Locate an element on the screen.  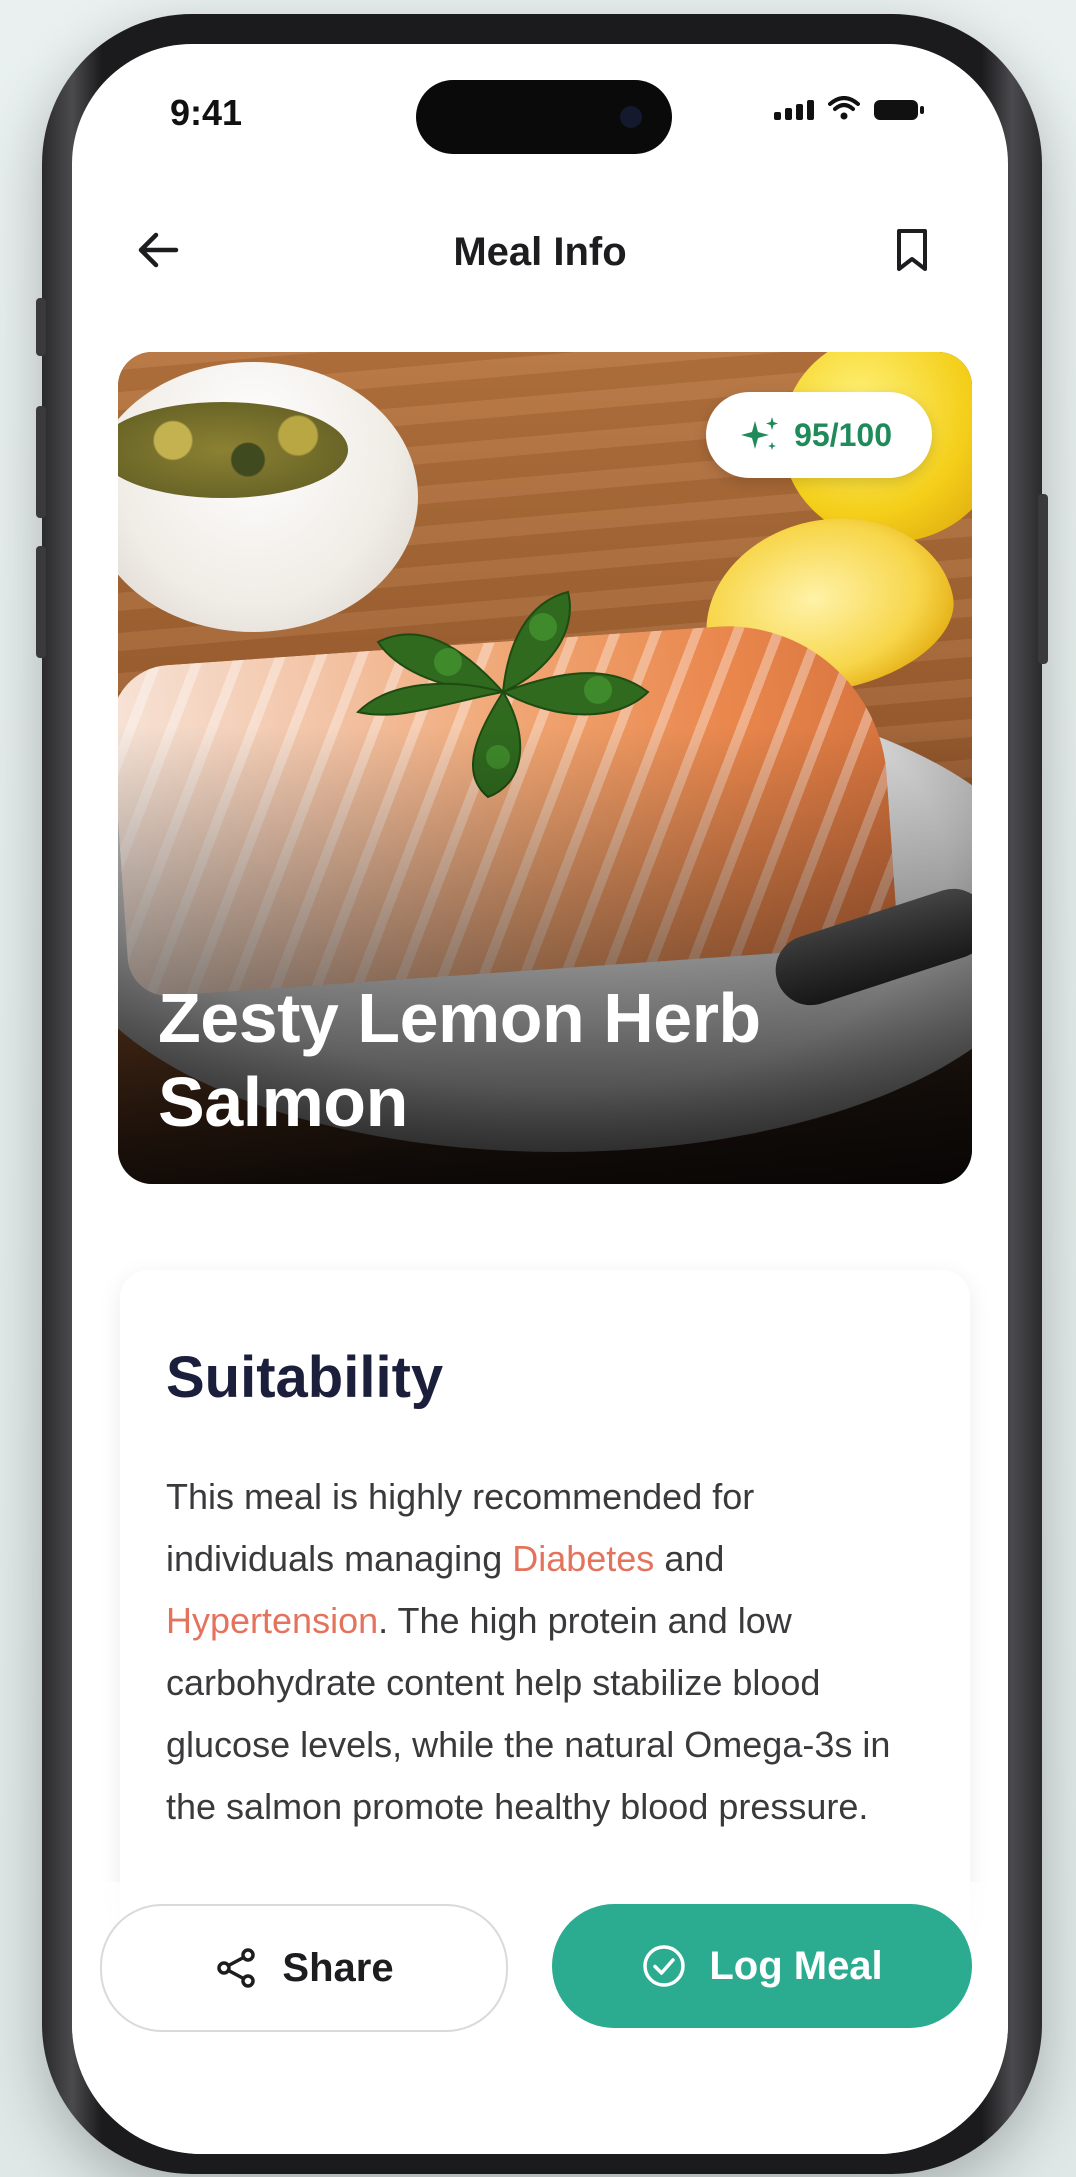
bookmark-icon is located at coordinates (912, 250).